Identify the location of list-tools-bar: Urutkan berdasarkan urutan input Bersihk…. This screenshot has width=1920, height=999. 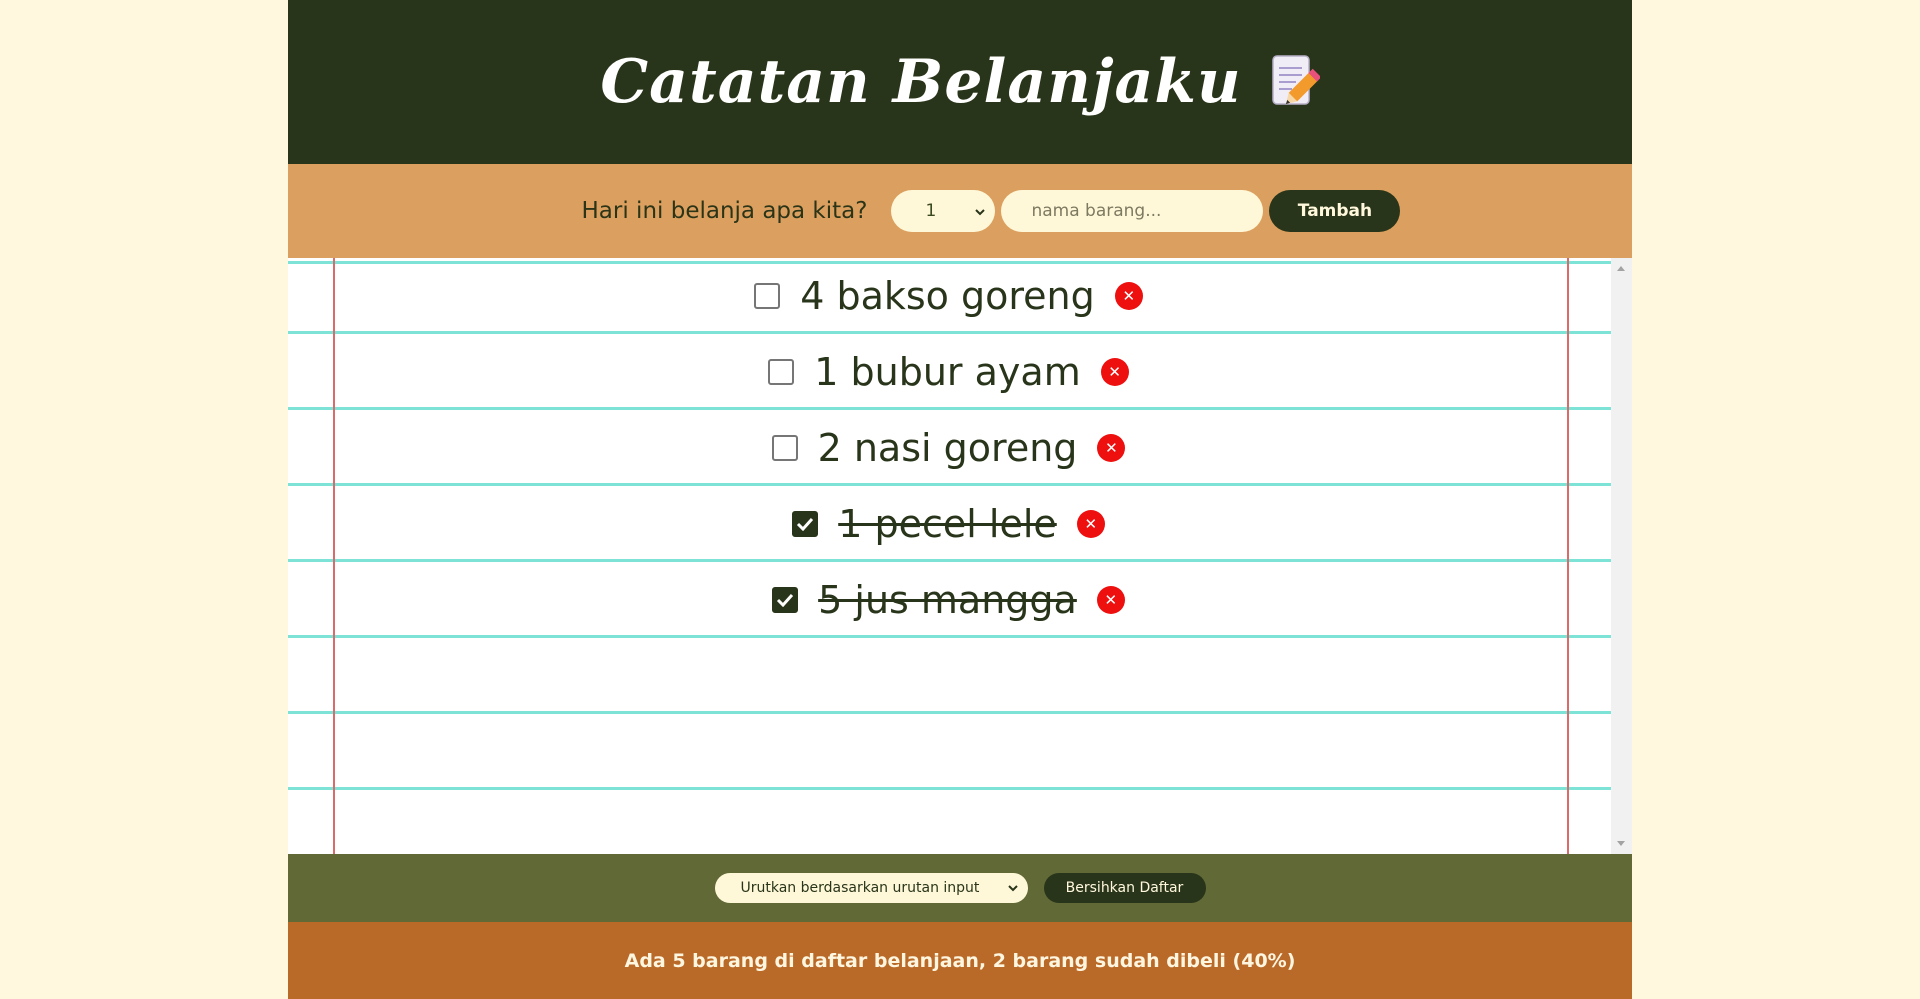
(960, 888).